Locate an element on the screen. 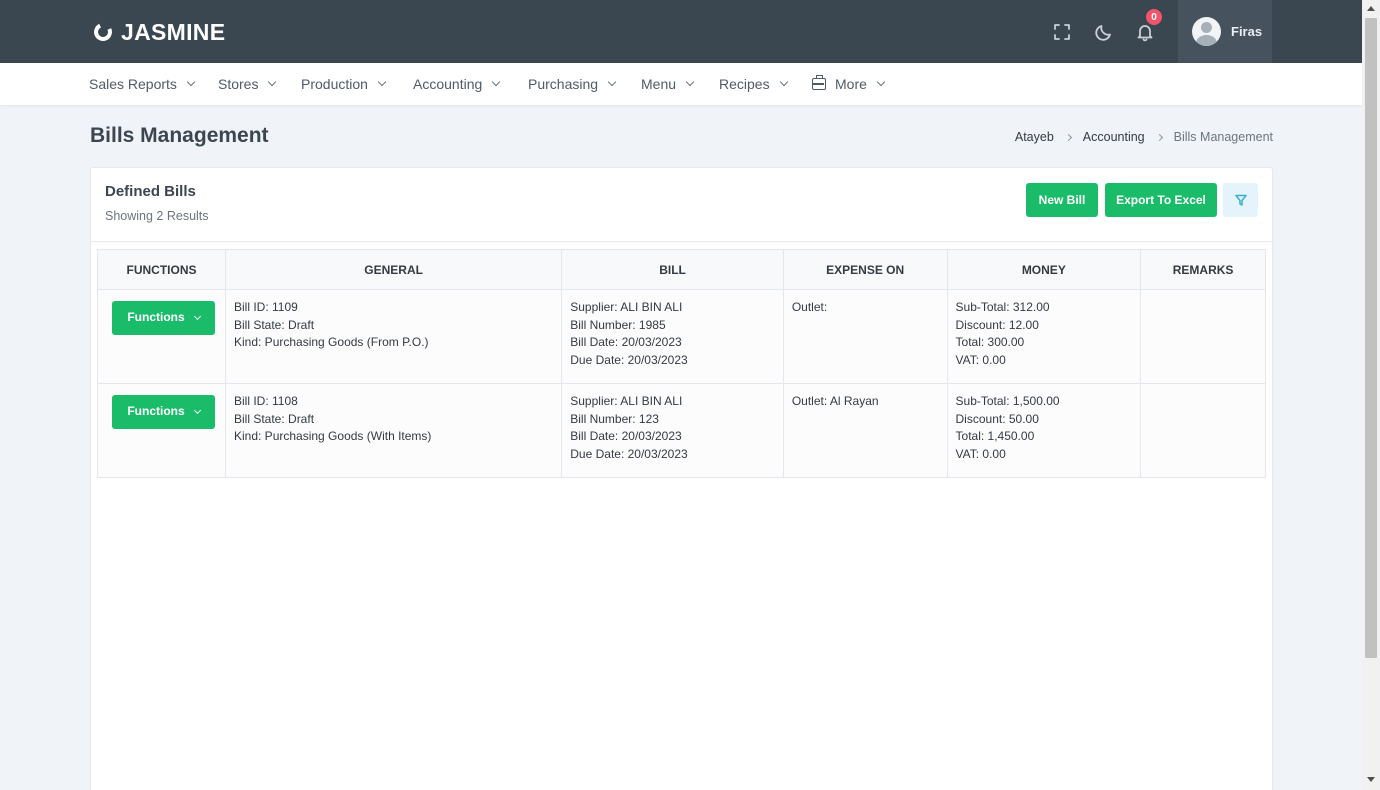  menu-item-accounting: Accounting is located at coordinates (457, 84).